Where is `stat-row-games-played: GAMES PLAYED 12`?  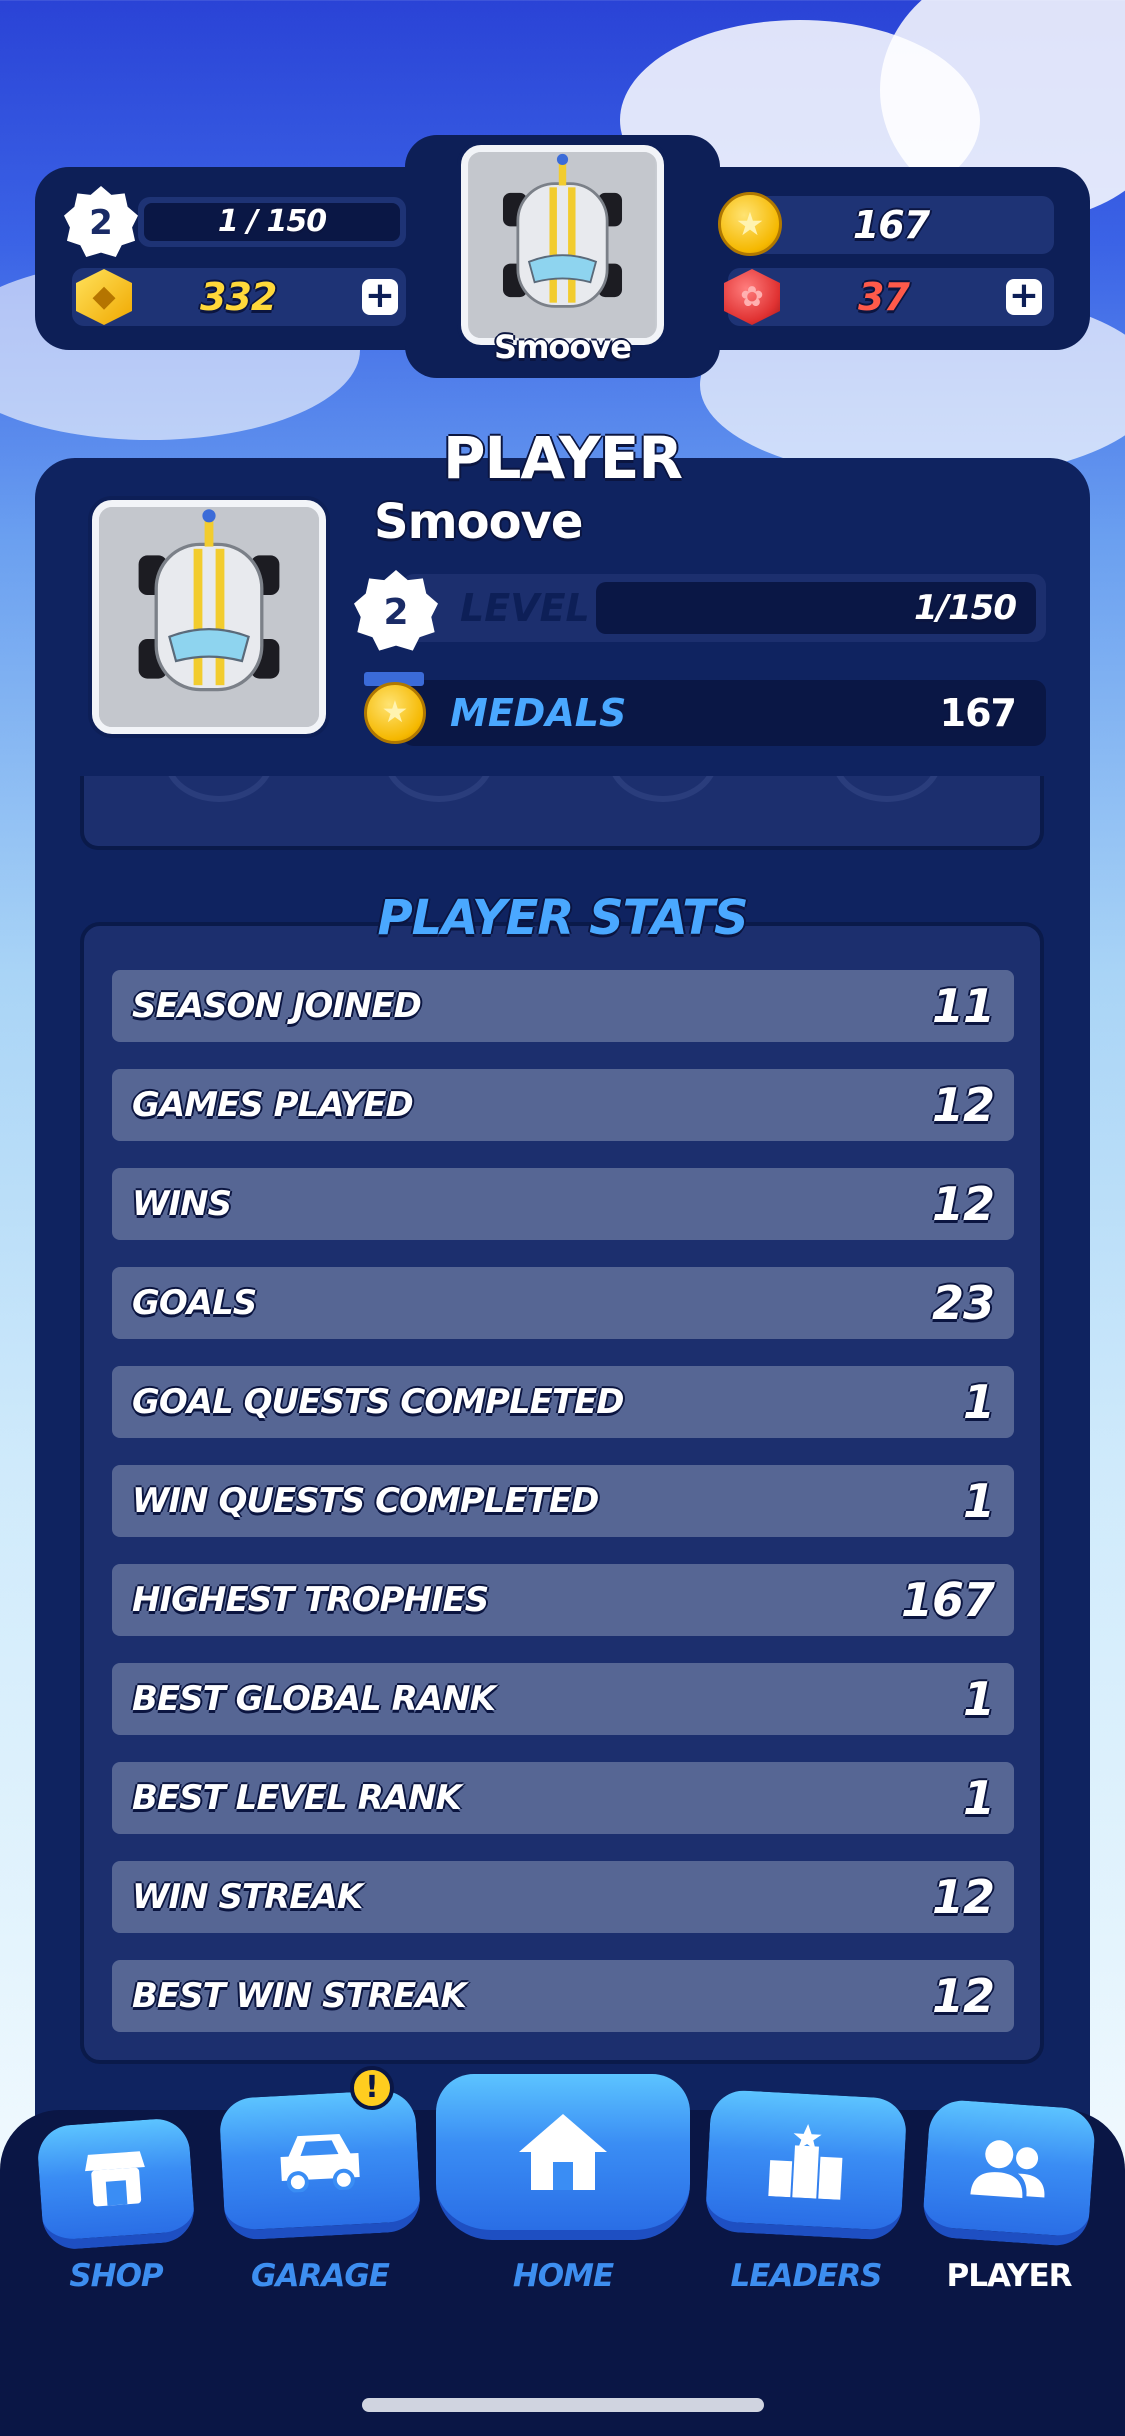
stat-row-games-played: GAMES PLAYED 12 is located at coordinates (563, 1105).